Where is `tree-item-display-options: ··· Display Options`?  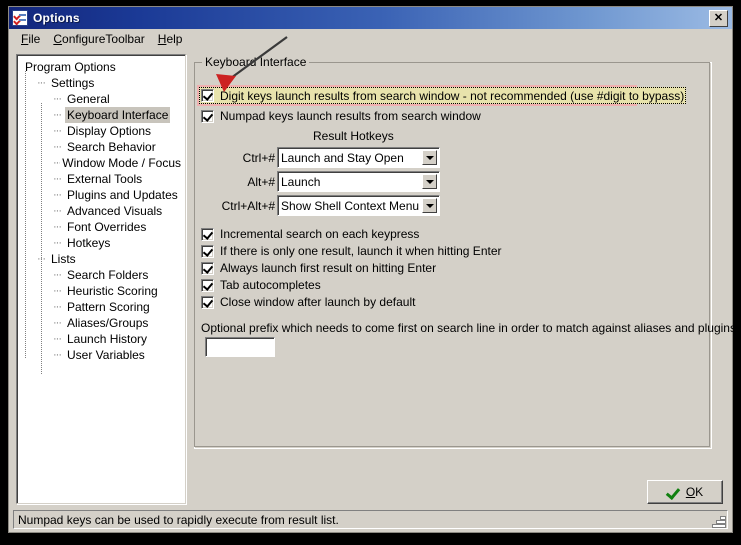
tree-item-display-options: ··· Display Options is located at coordinates (102, 131).